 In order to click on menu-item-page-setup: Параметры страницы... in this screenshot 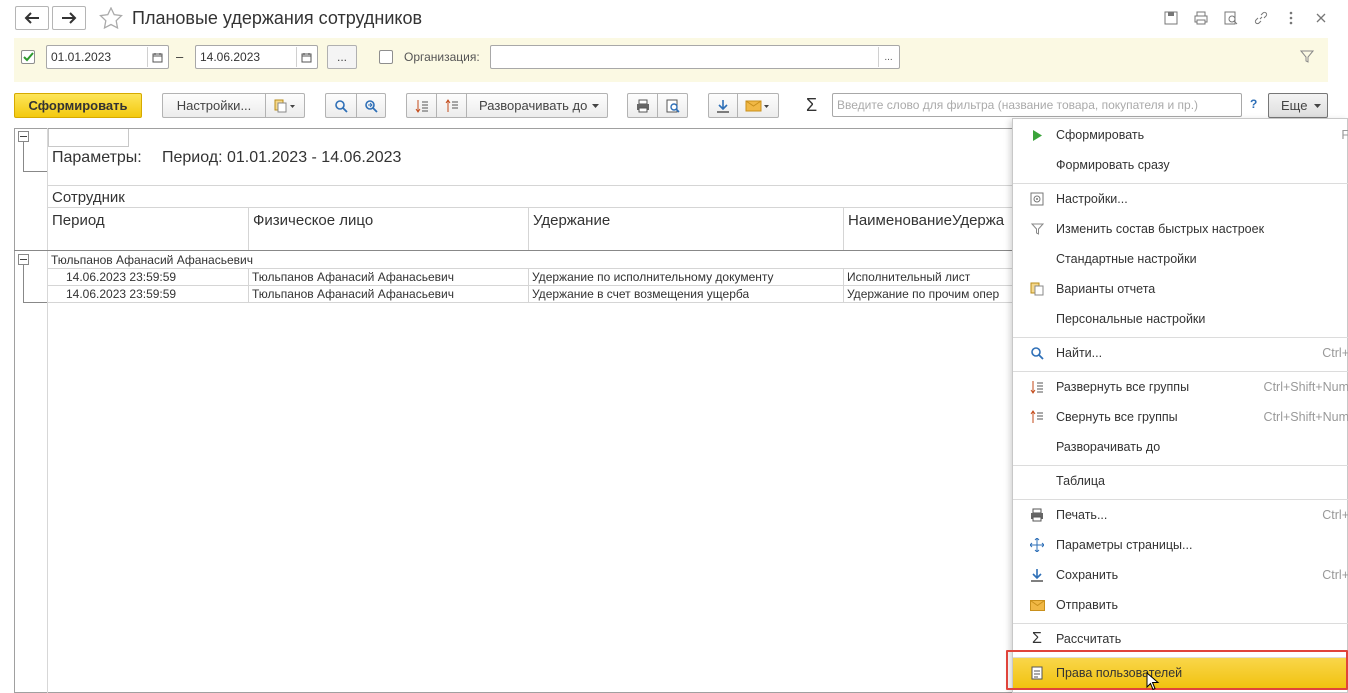, I will do `click(1180, 545)`.